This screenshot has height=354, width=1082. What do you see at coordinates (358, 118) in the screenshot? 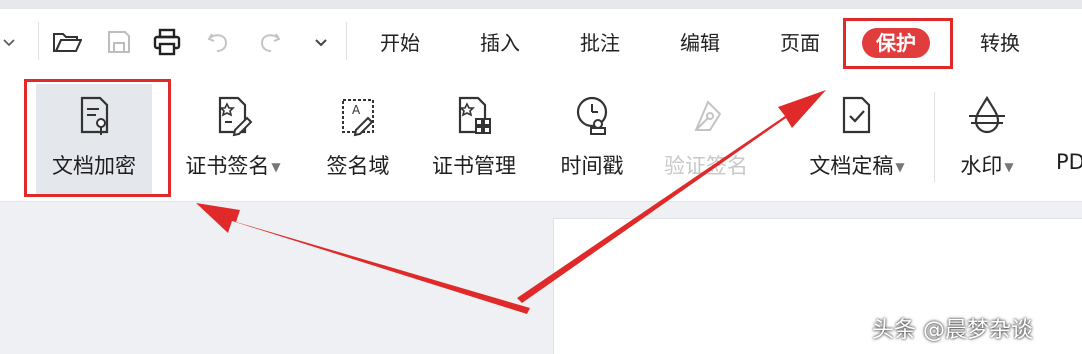
I see `signature-field-icon: A` at bounding box center [358, 118].